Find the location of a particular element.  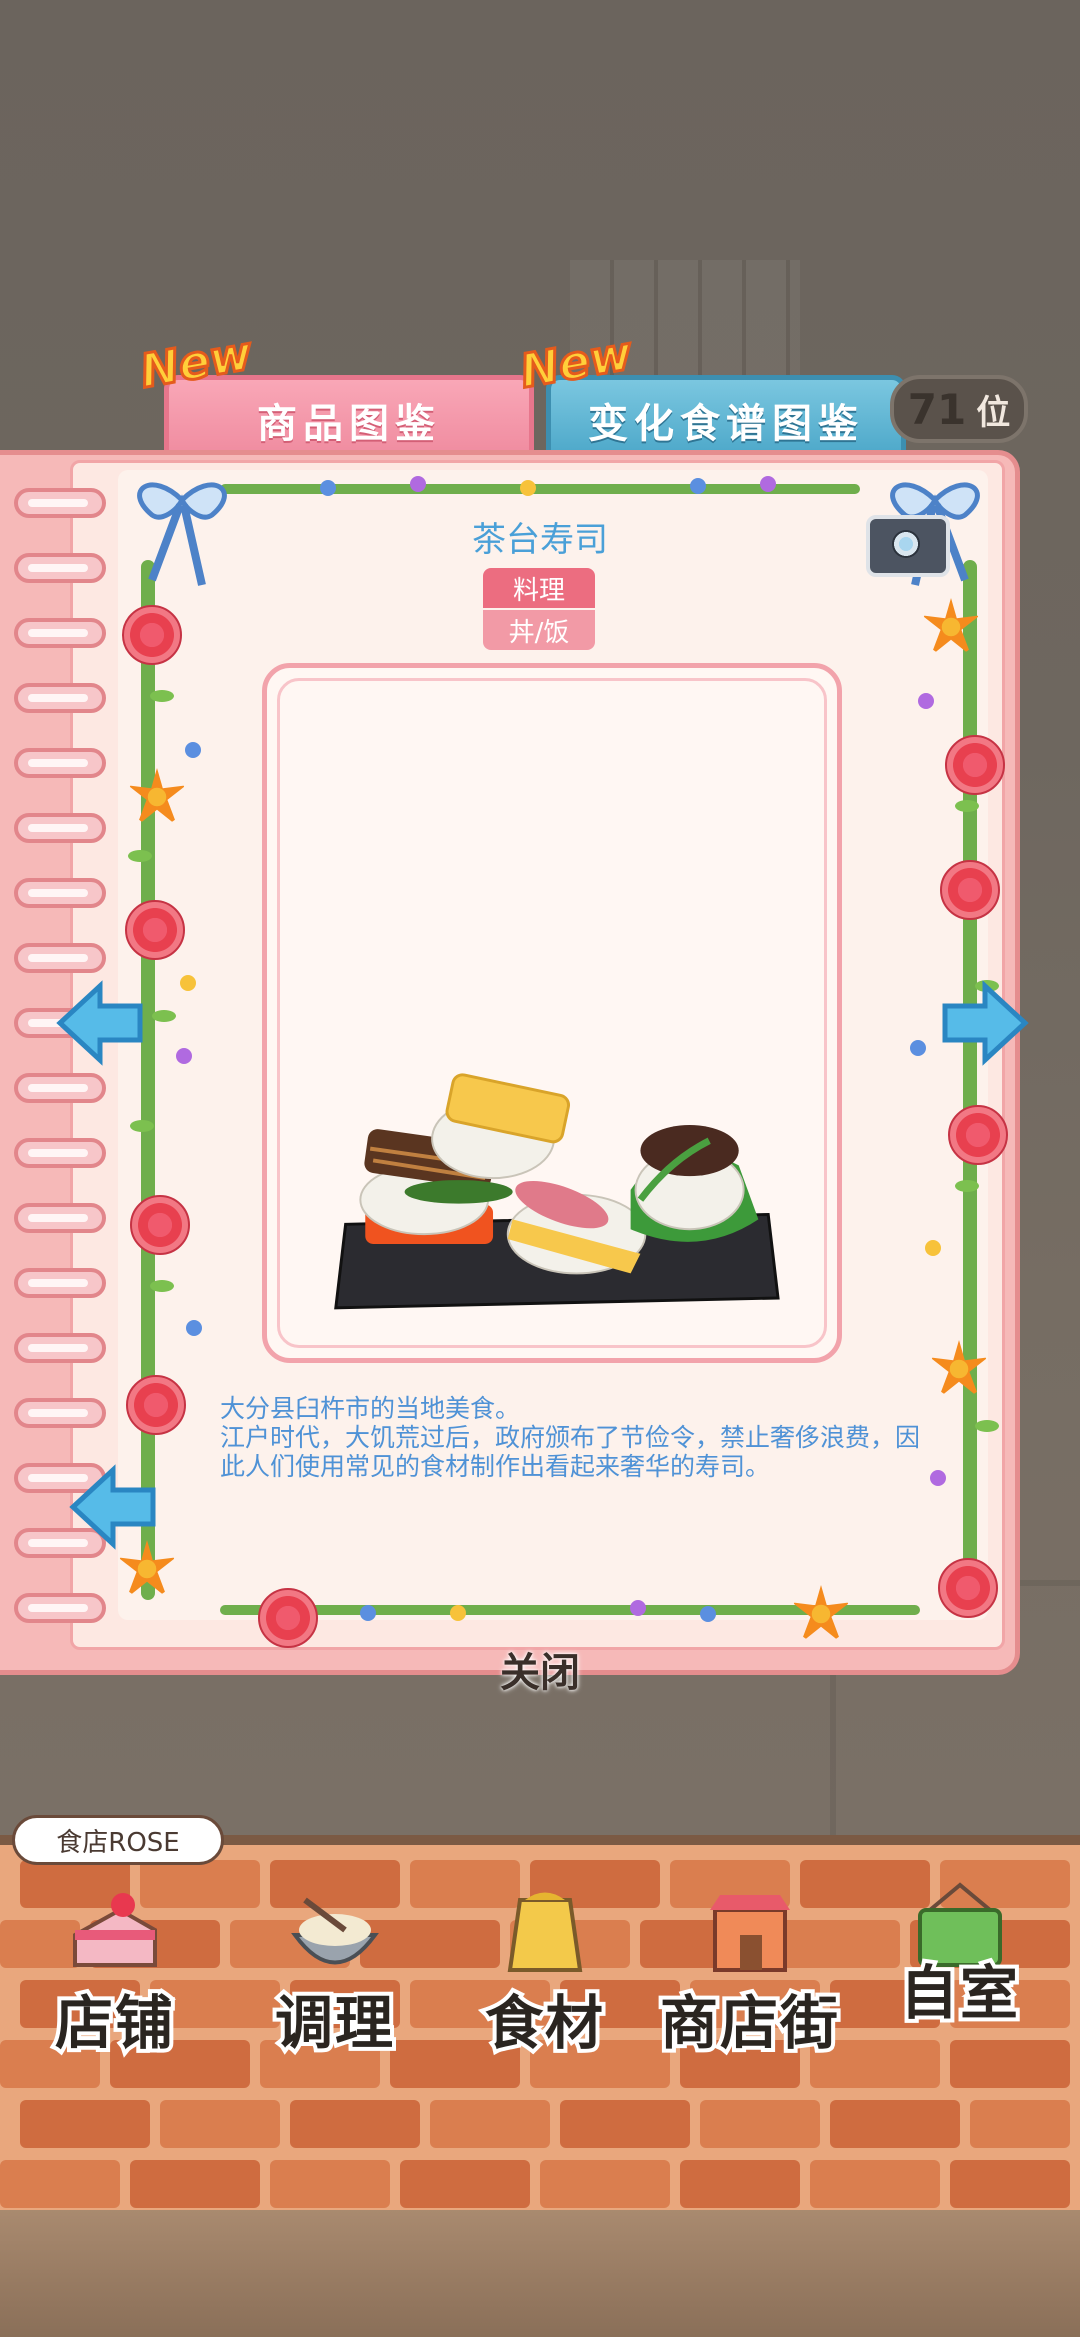

mixing-bowl-icon is located at coordinates (335, 1931).